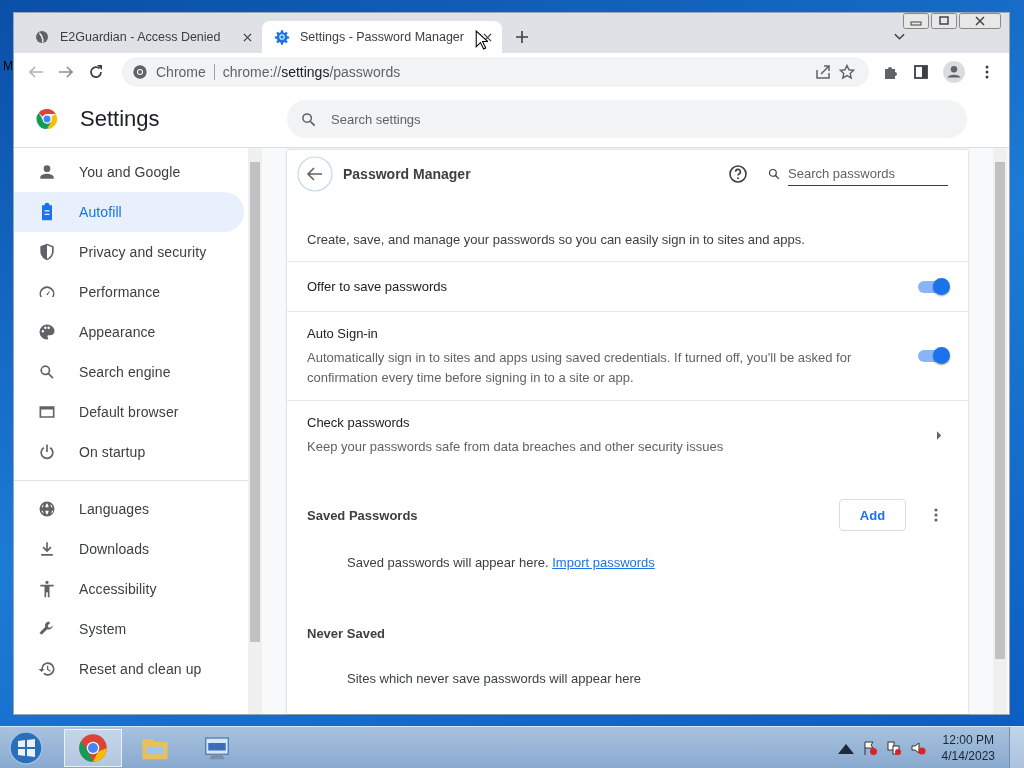 The width and height of the screenshot is (1024, 768). Describe the element at coordinates (377, 286) in the screenshot. I see `setting-title: Offer to save passwords` at that location.